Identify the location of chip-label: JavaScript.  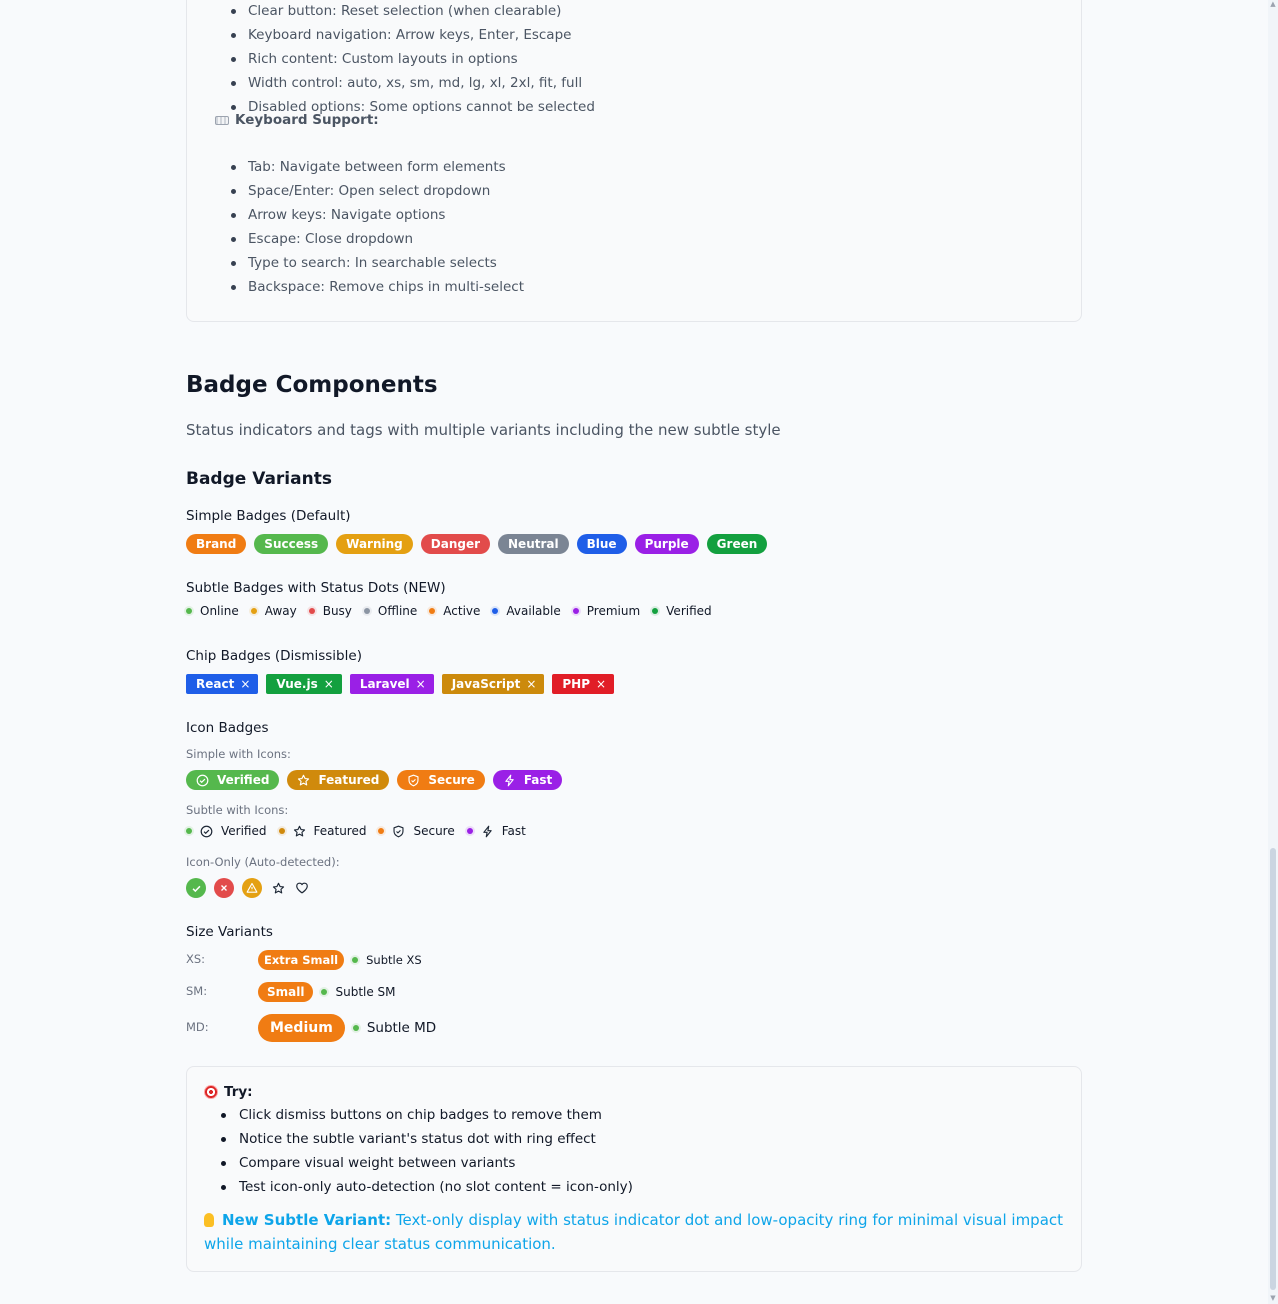
(486, 684).